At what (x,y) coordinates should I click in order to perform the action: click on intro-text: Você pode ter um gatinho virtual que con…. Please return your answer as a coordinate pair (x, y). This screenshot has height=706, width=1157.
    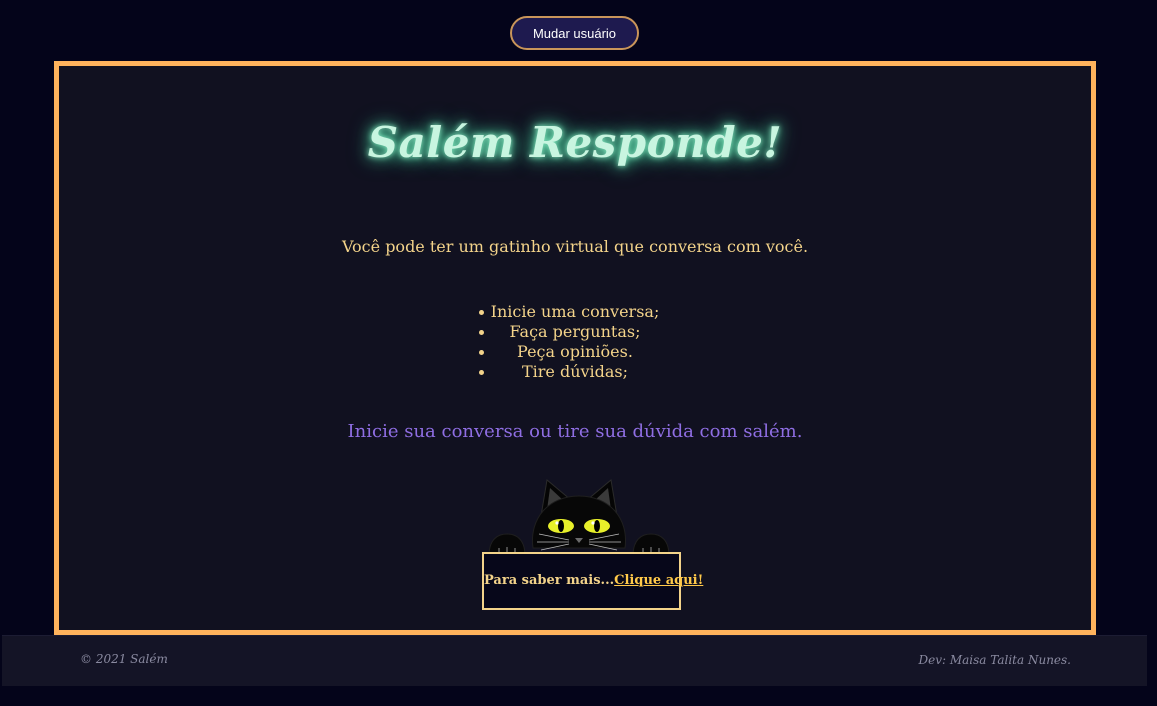
    Looking at the image, I should click on (575, 246).